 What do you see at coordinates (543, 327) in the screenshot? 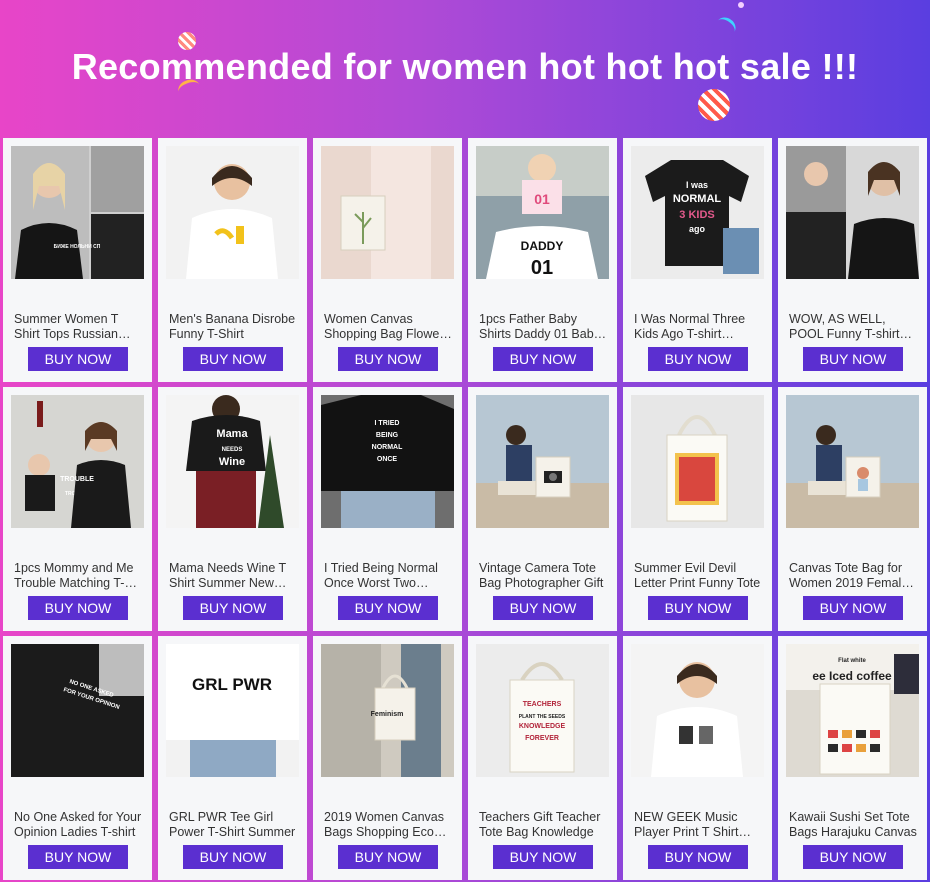
I see `product-name: 1pcs Father Baby Shirts Daddy 01 Baby 01` at bounding box center [543, 327].